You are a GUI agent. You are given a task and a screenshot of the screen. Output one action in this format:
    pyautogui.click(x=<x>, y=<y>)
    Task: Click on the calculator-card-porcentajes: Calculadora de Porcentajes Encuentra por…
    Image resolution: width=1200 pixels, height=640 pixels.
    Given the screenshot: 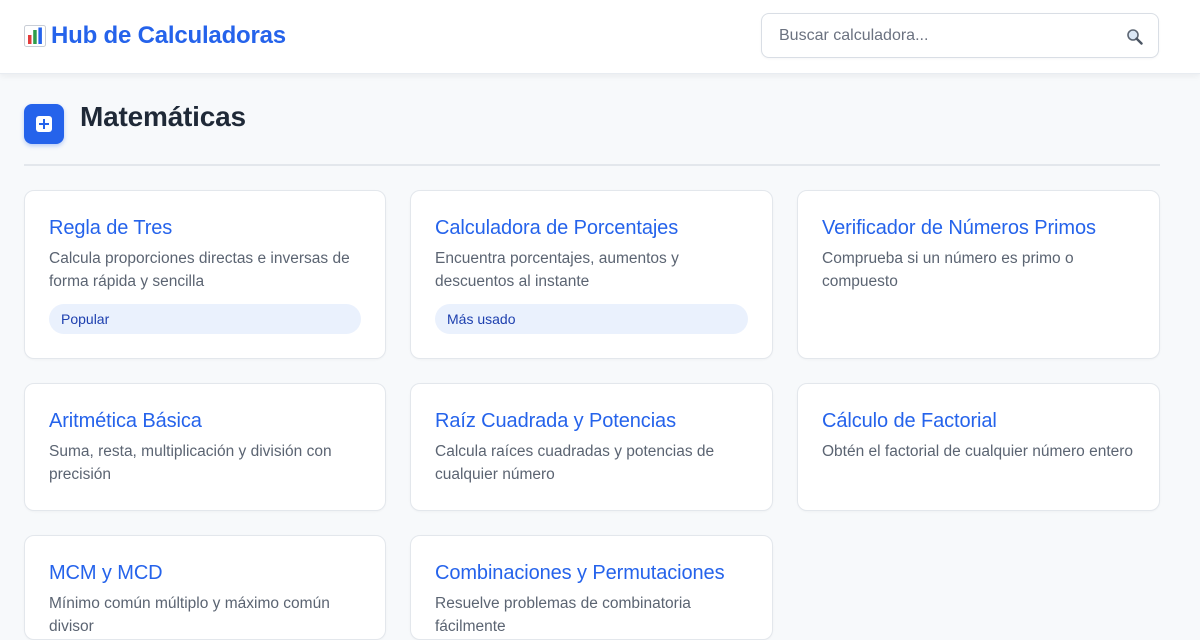 What is the action you would take?
    pyautogui.click(x=591, y=274)
    